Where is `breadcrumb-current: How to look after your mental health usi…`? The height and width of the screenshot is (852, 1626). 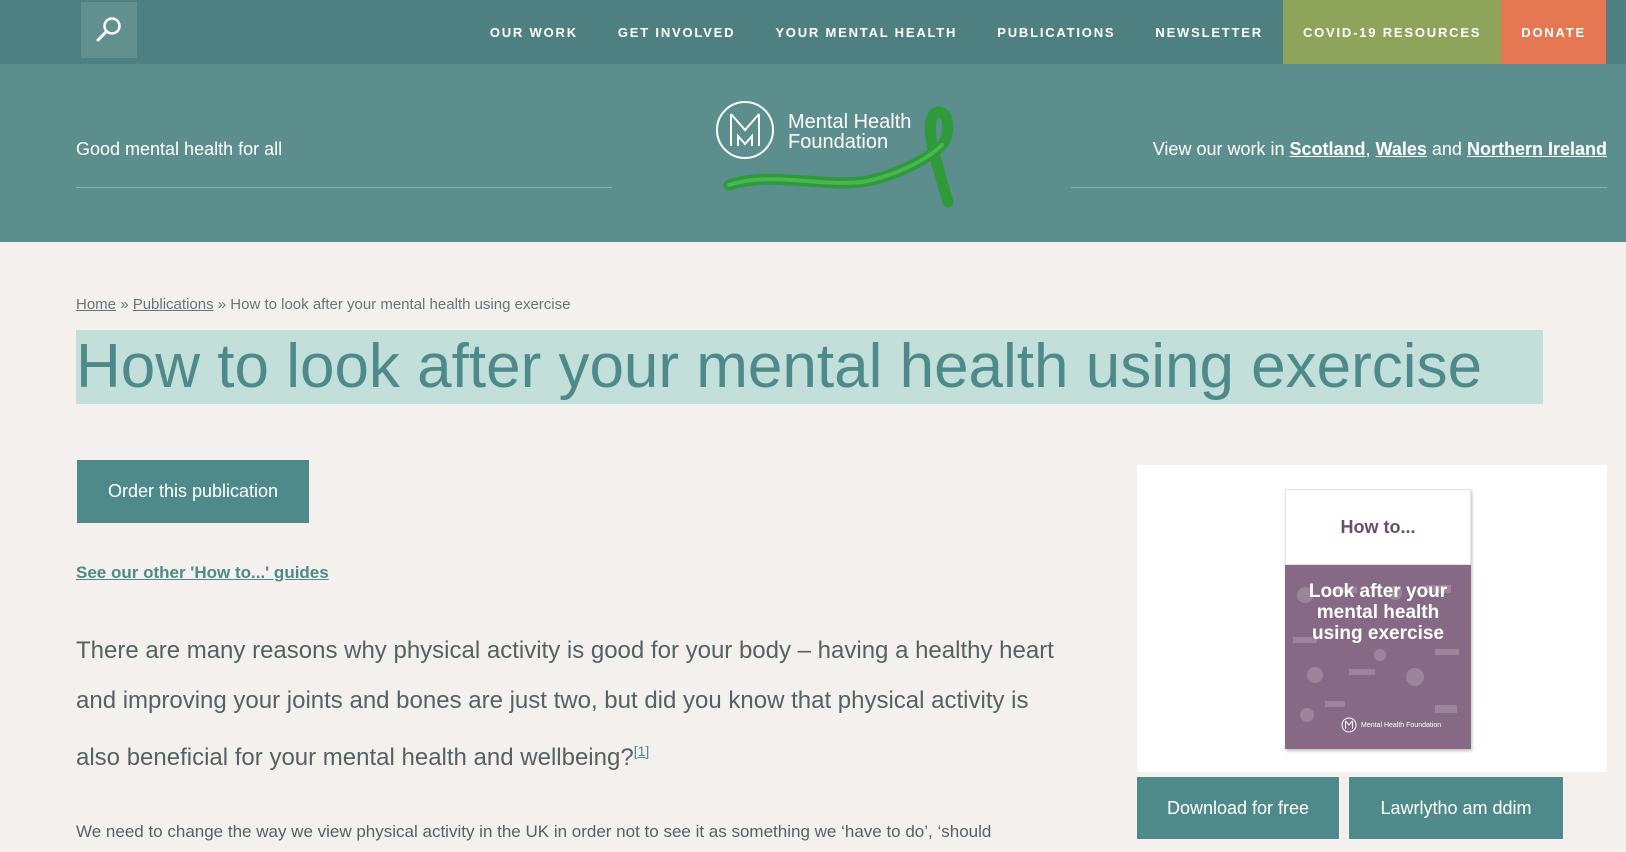 breadcrumb-current: How to look after your mental health usi… is located at coordinates (400, 304).